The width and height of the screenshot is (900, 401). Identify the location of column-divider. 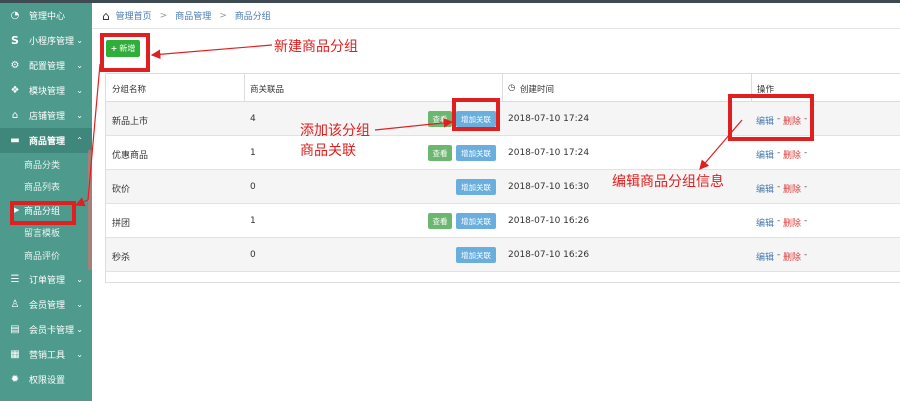
(244, 88).